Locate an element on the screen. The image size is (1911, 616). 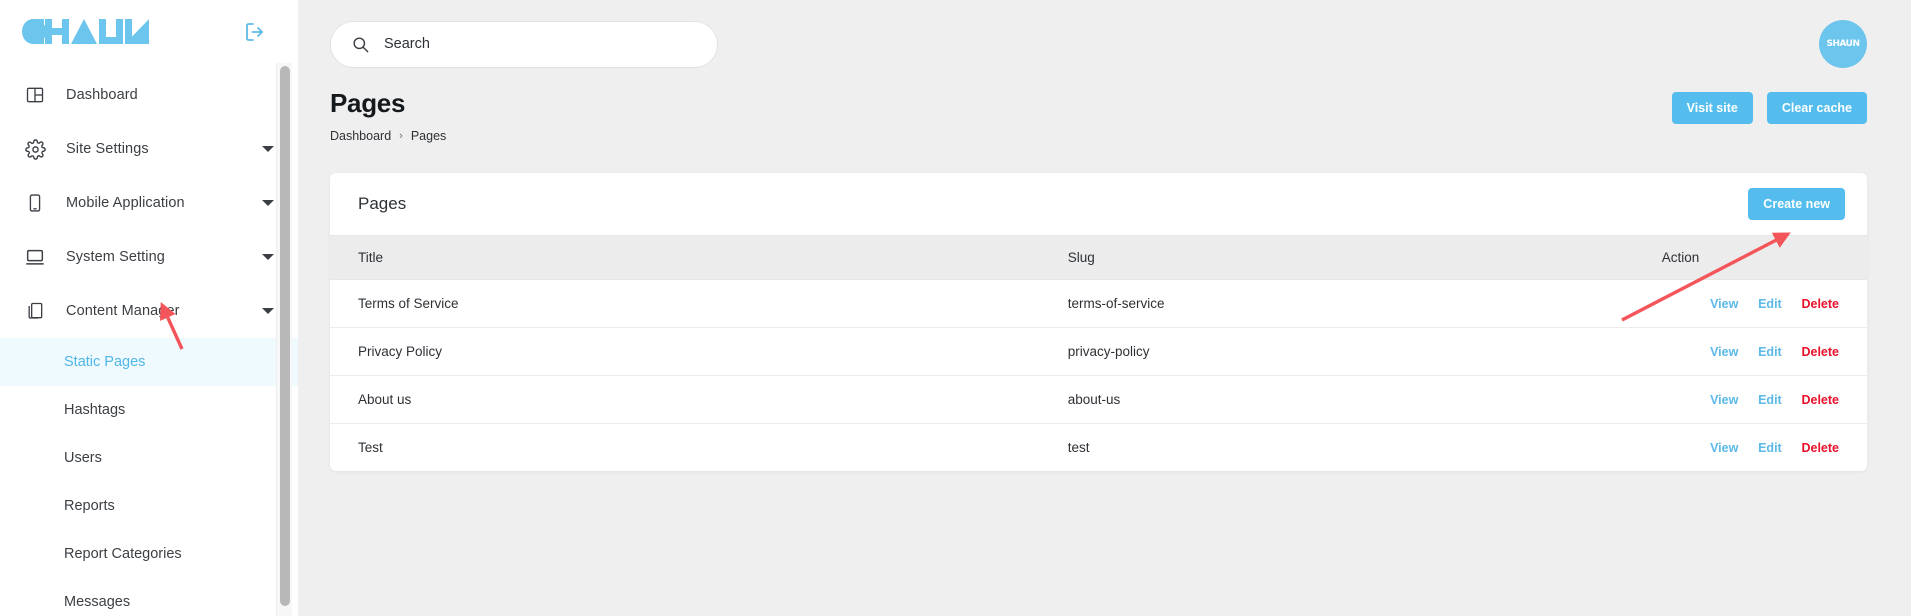
search-input is located at coordinates (540, 44).